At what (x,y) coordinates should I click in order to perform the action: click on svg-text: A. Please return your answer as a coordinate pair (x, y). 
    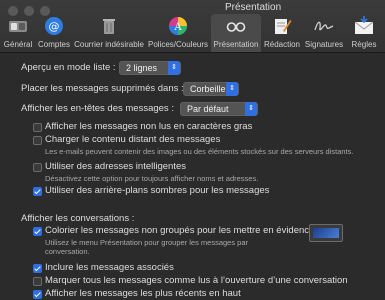
    Looking at the image, I should click on (177, 27).